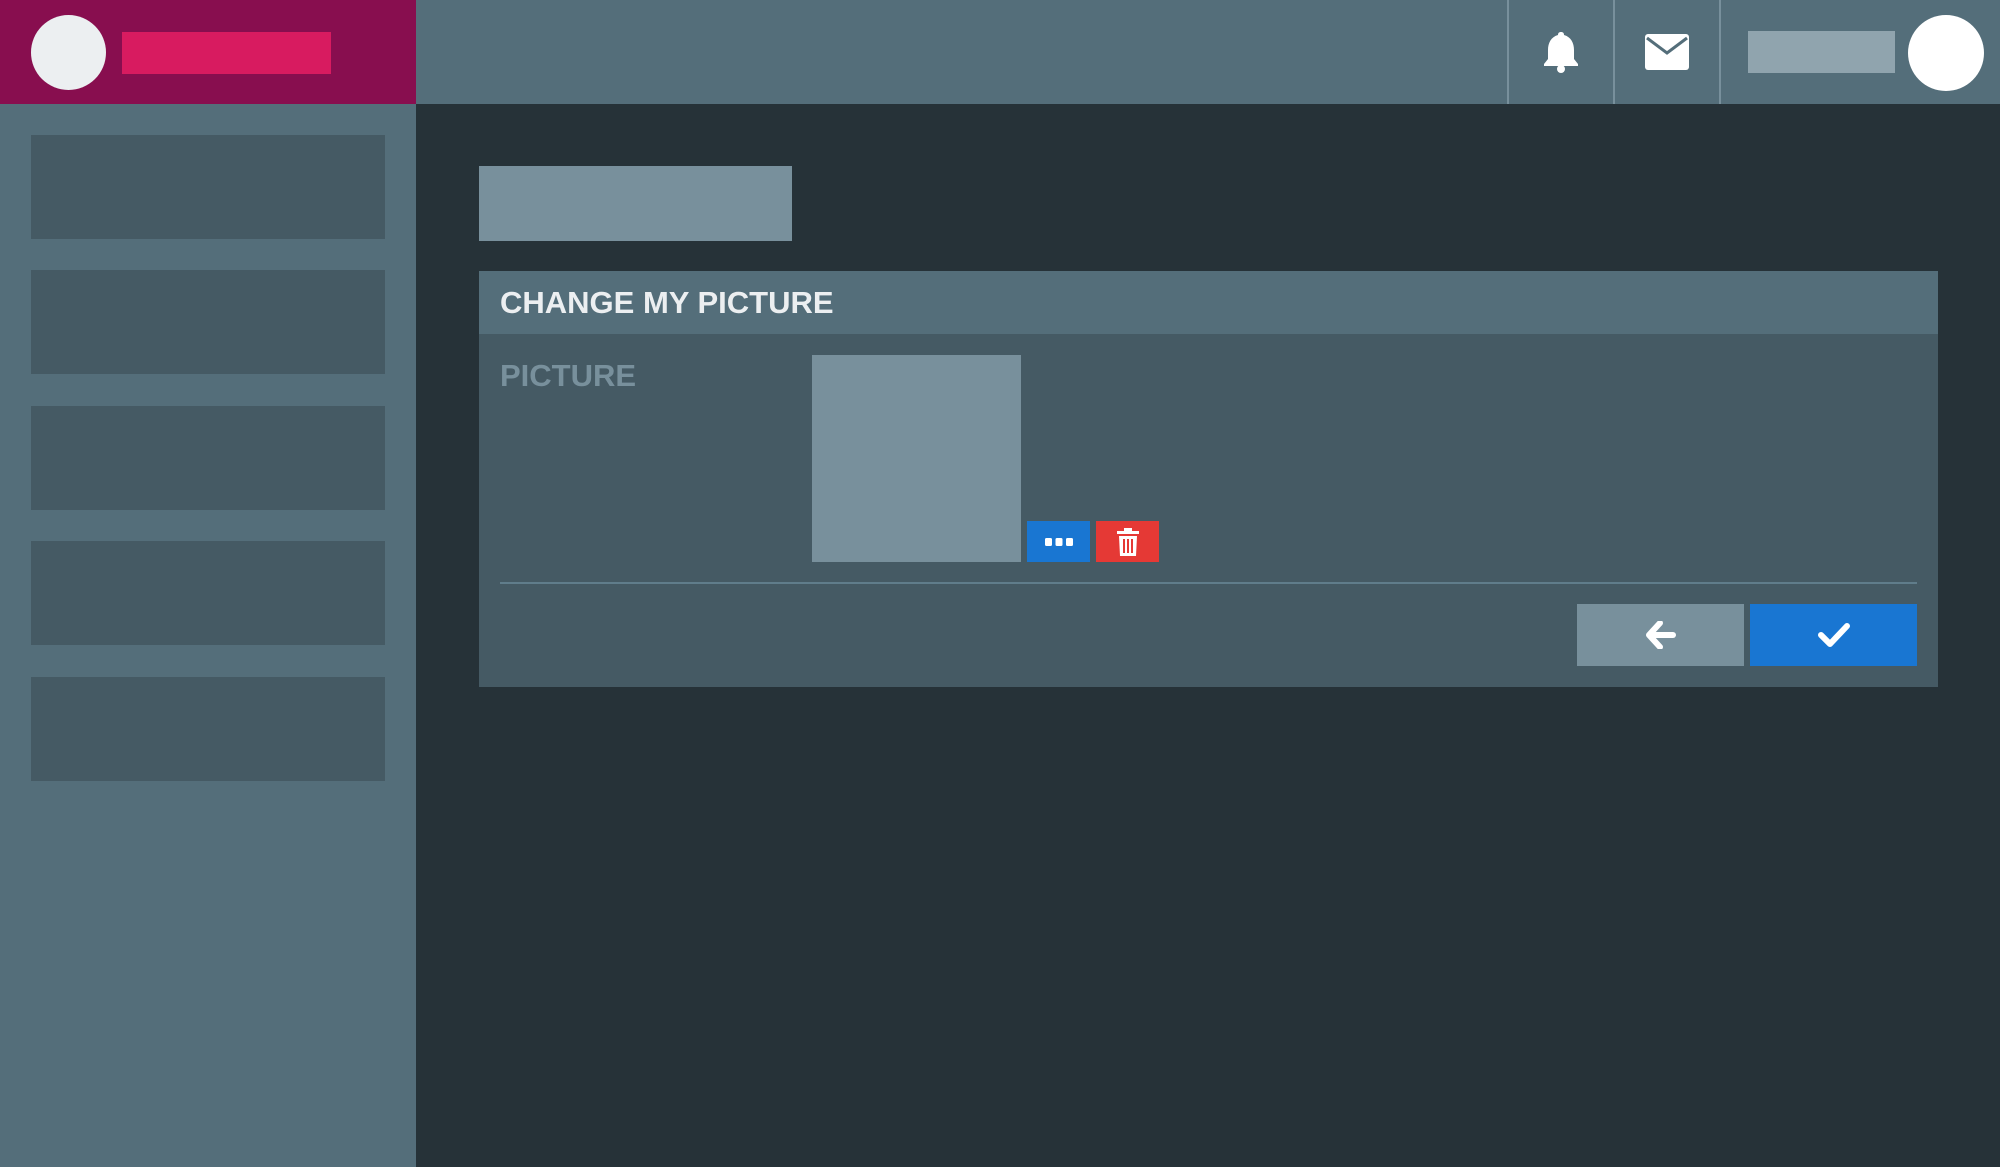 The width and height of the screenshot is (2000, 1167). I want to click on trash-icon, so click(1127, 541).